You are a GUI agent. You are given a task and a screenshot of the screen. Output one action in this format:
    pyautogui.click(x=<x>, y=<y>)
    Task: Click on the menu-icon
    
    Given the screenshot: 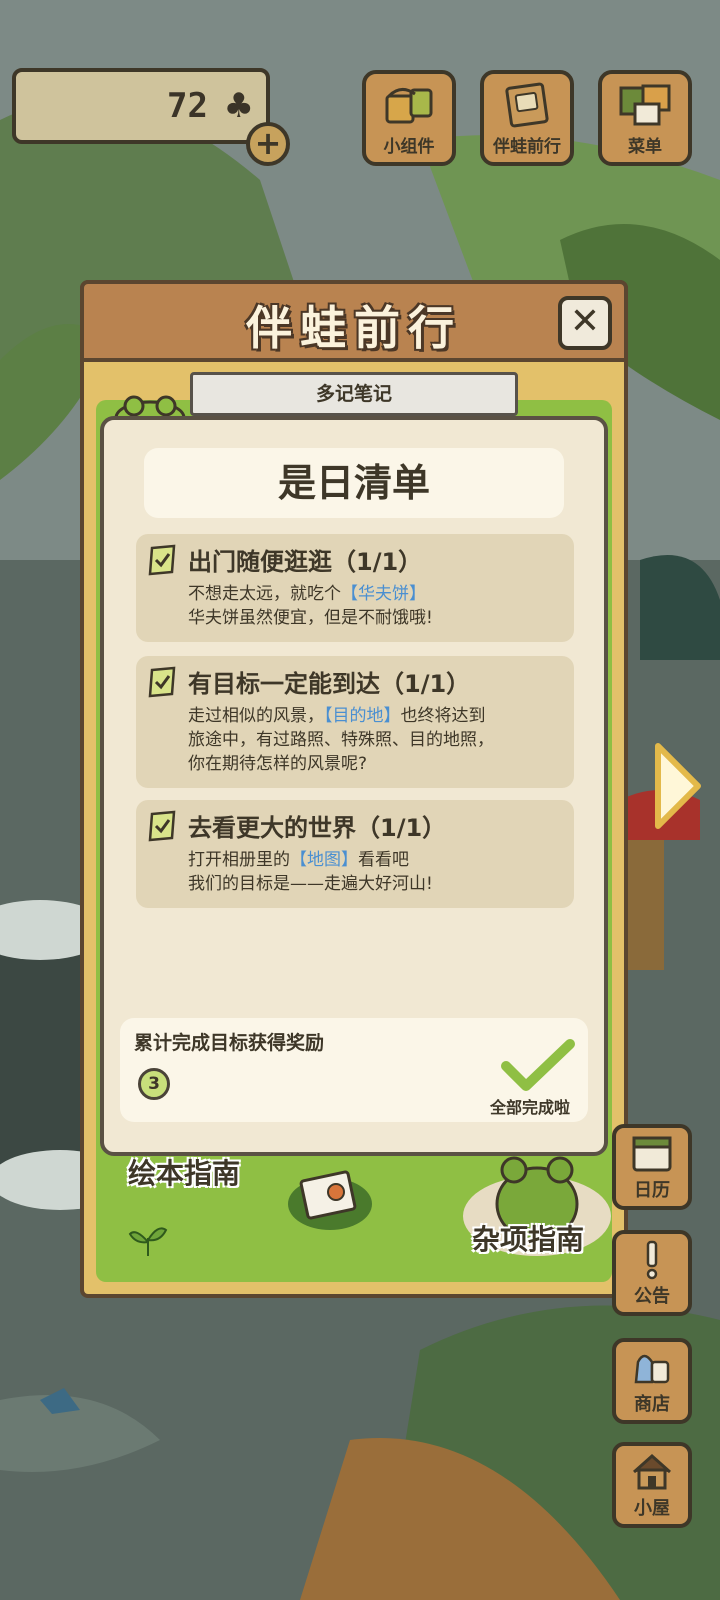 What is the action you would take?
    pyautogui.click(x=645, y=105)
    